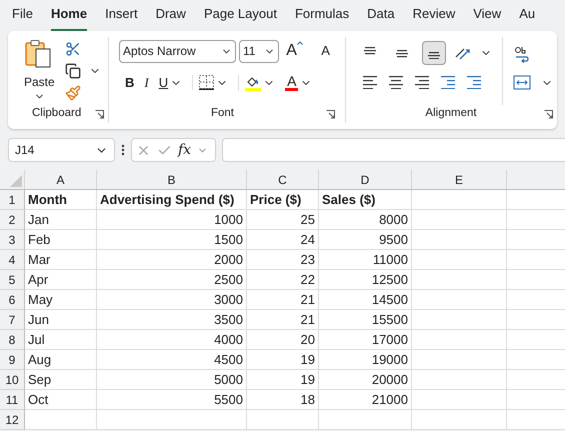  Describe the element at coordinates (527, 17) in the screenshot. I see `menu-tab: Au` at that location.